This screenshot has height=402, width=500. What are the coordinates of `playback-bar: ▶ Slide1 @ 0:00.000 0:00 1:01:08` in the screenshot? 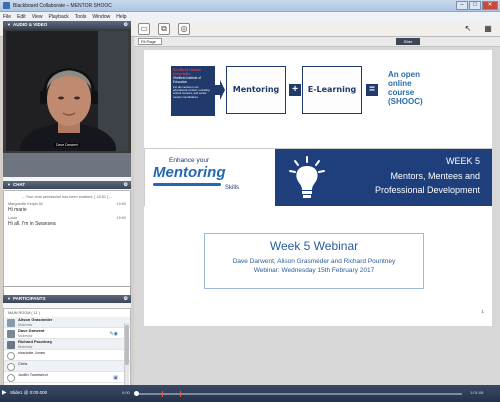 It's located at (250, 393).